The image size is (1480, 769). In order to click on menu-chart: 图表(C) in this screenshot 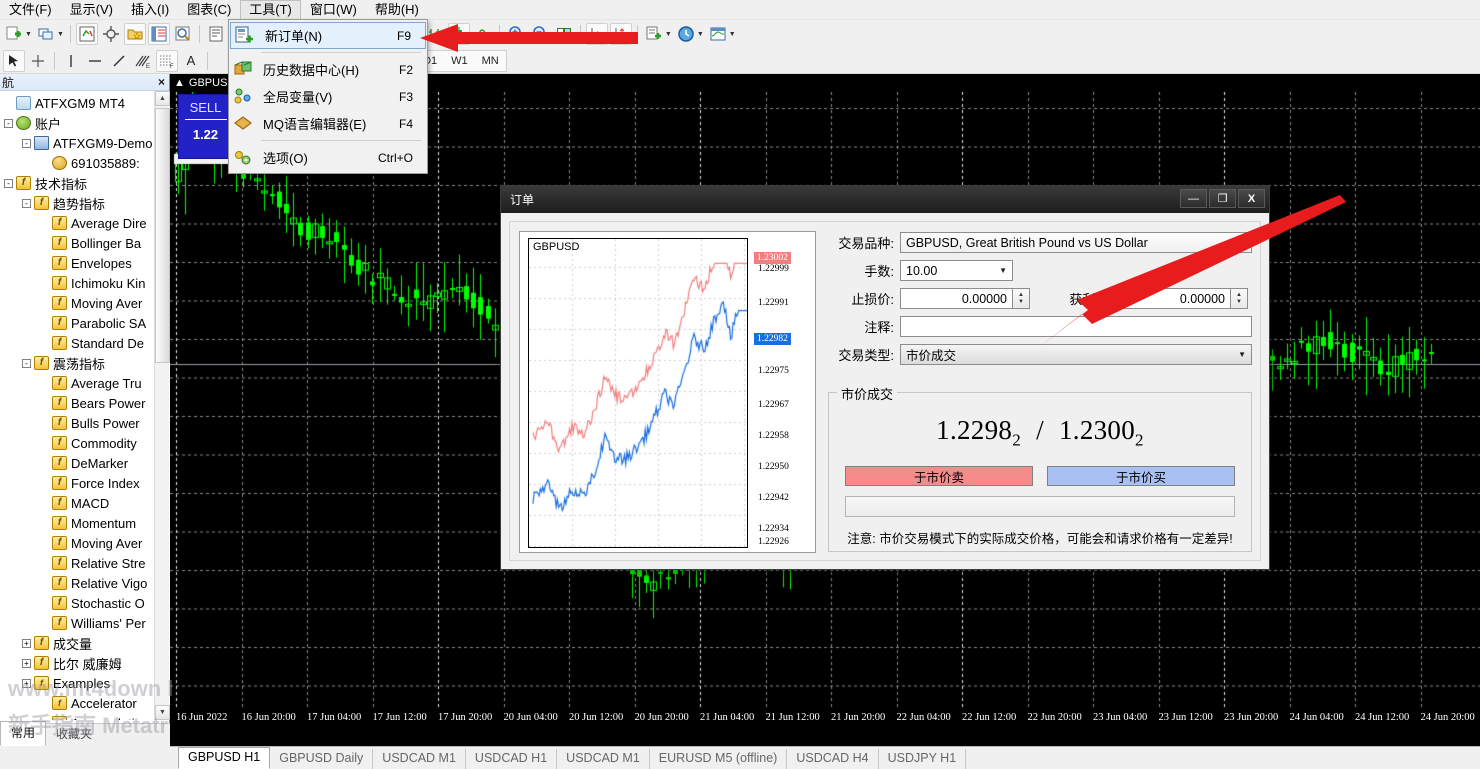, I will do `click(209, 10)`.